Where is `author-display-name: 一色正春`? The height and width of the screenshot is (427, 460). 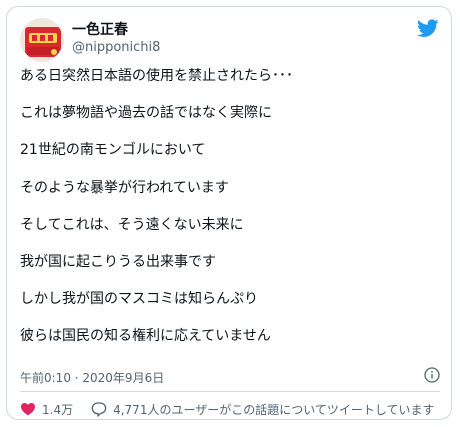 author-display-name: 一色正春 is located at coordinates (116, 30).